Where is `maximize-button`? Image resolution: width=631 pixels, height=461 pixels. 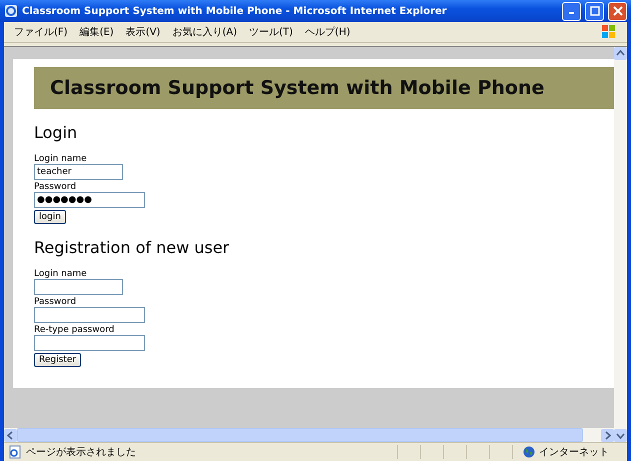 maximize-button is located at coordinates (594, 11).